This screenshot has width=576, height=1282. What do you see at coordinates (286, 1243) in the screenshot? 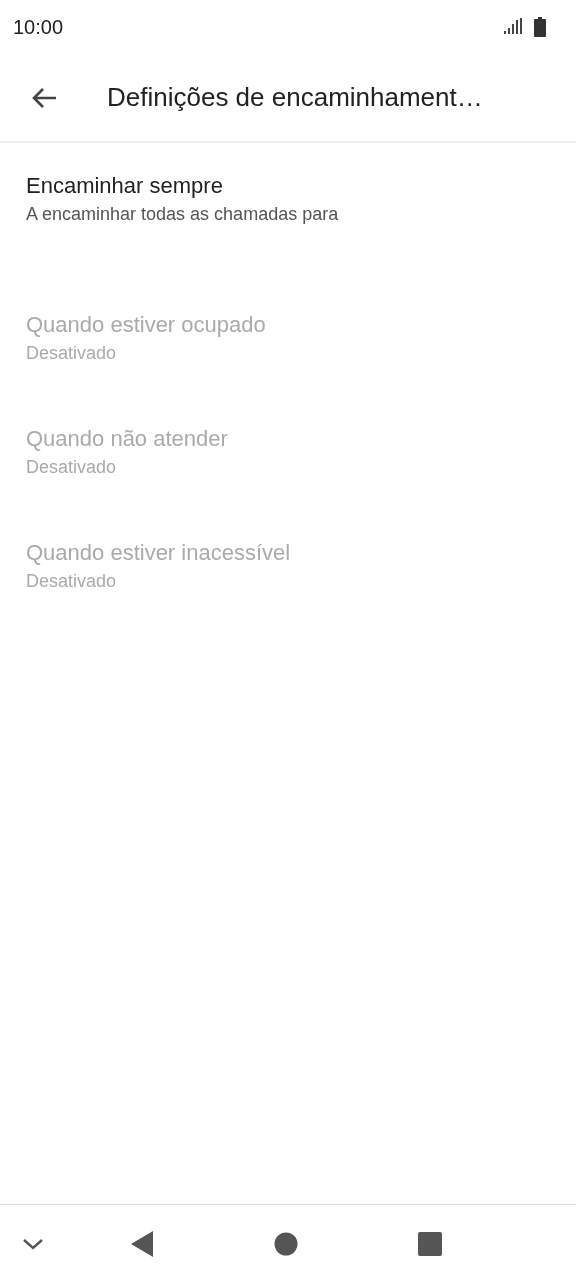
I see `home-icon` at bounding box center [286, 1243].